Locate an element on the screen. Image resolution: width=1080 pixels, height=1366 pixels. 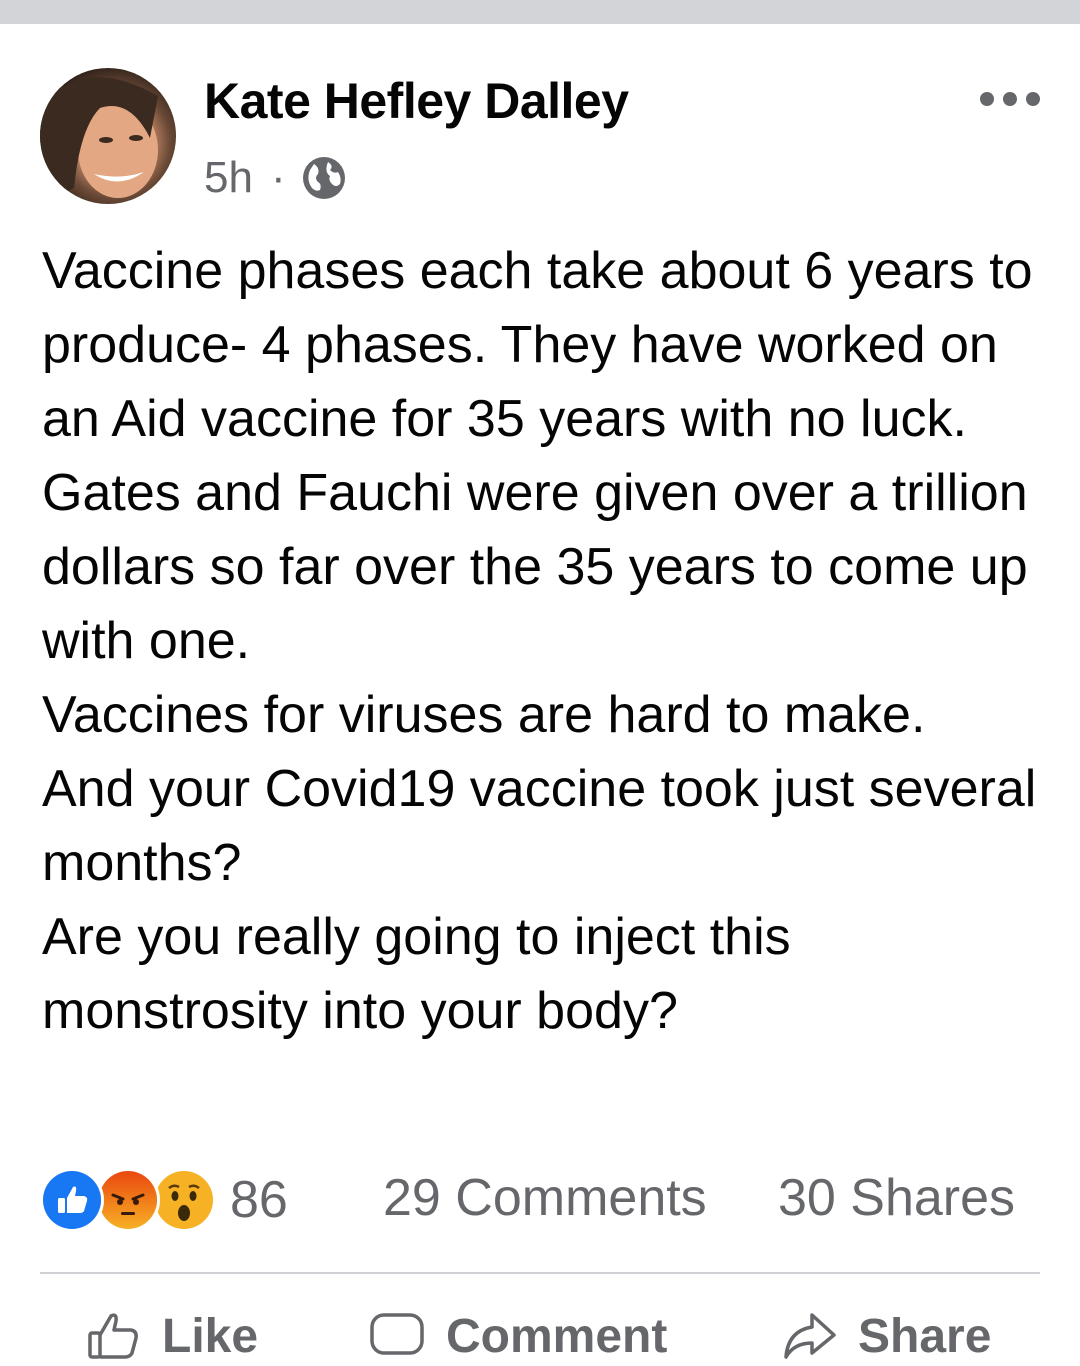
post-timestamp: 5h is located at coordinates (228, 178).